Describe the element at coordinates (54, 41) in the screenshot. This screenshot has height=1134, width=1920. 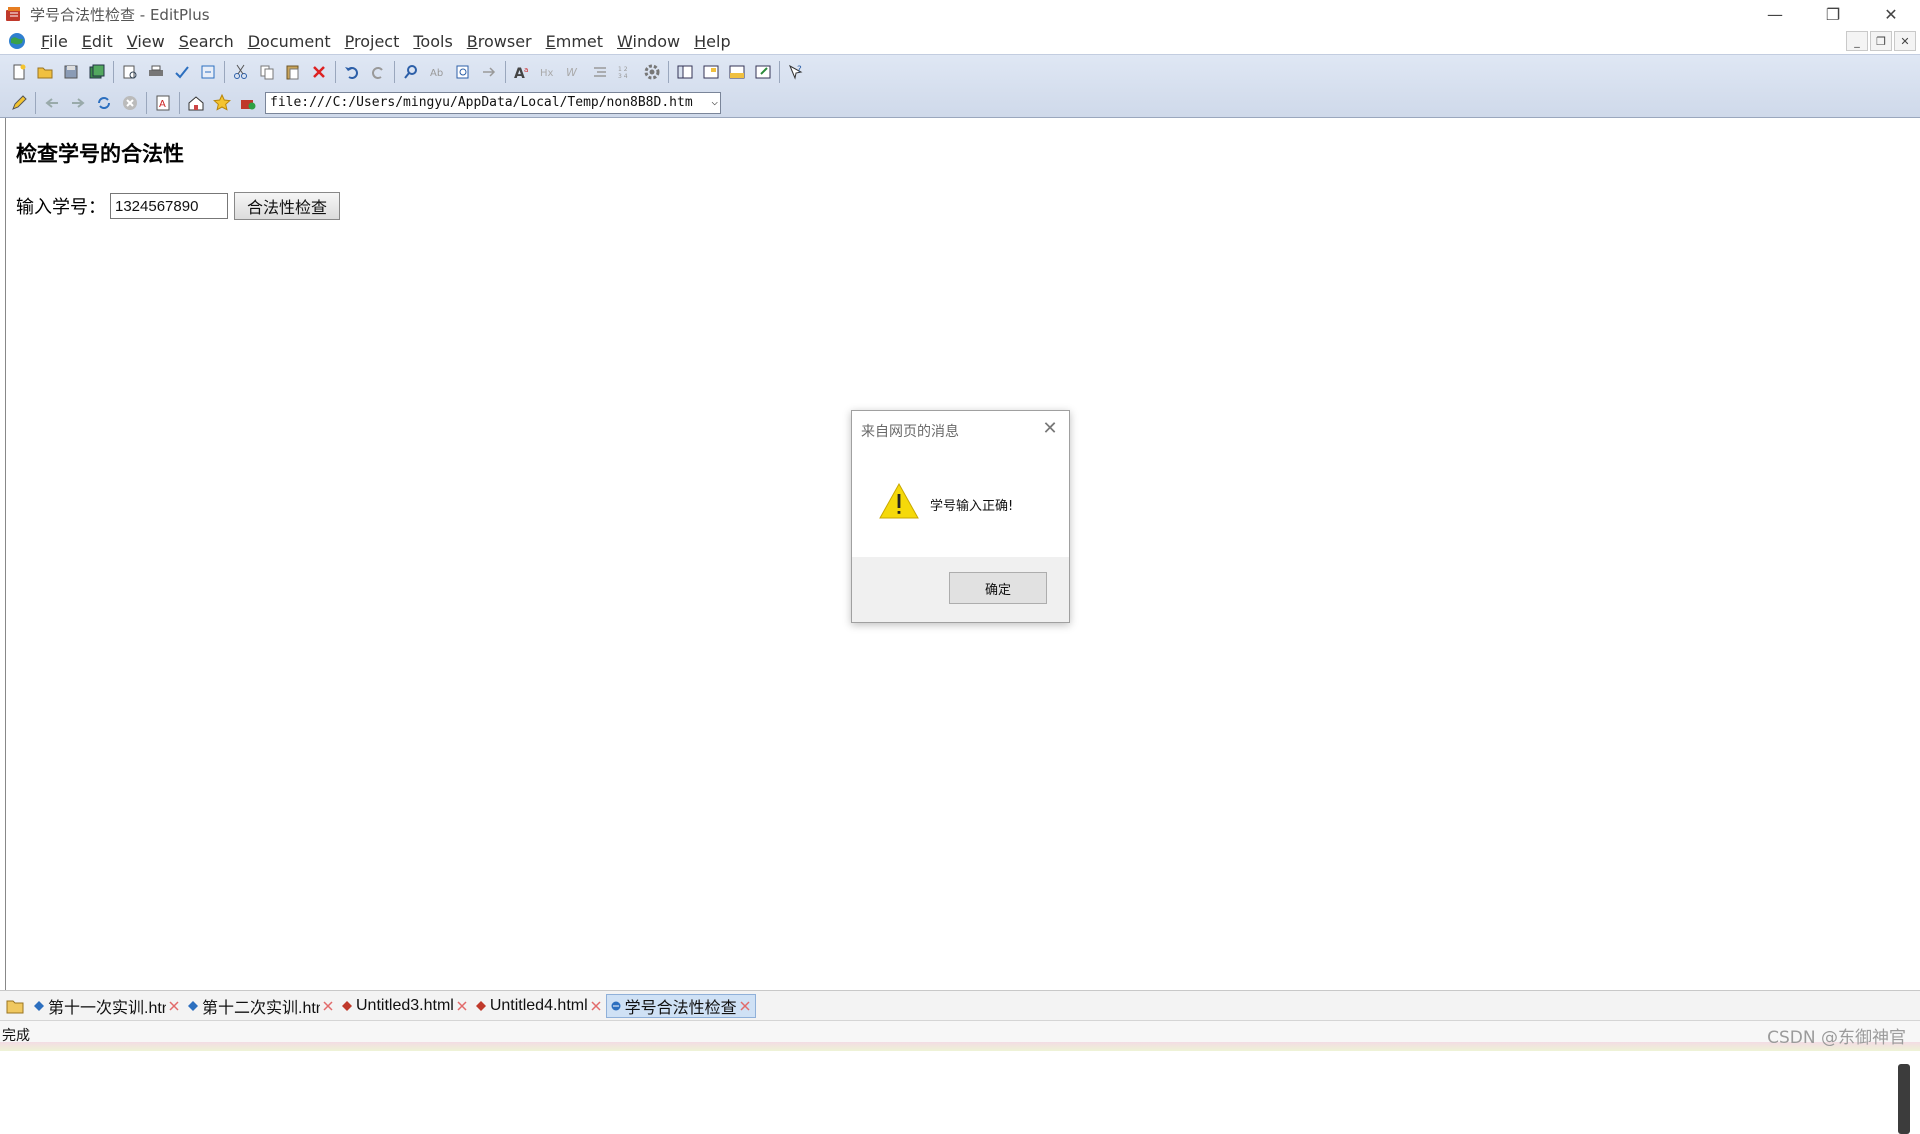
I see `menu-file: File` at that location.